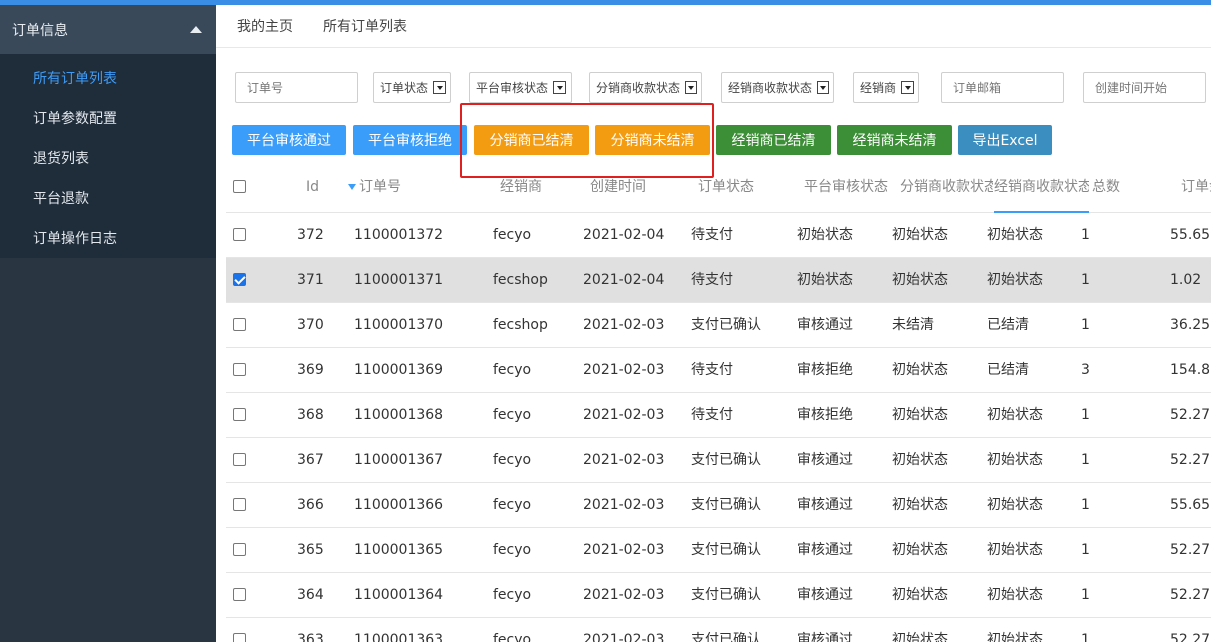 This screenshot has width=1211, height=642. I want to click on sidebar-item-order-config: 订单参数配置, so click(108, 118).